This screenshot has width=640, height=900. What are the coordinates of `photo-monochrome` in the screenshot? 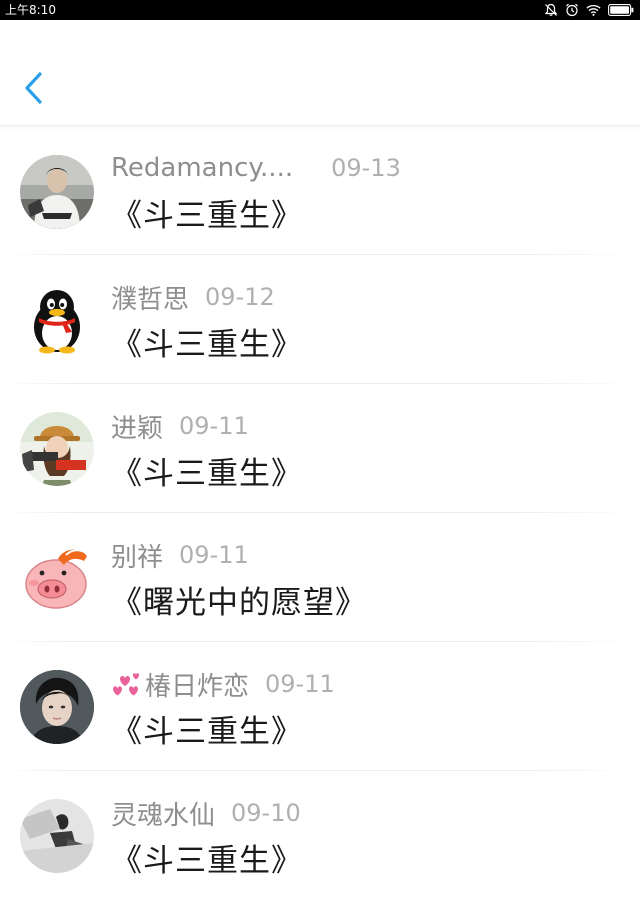 It's located at (57, 836).